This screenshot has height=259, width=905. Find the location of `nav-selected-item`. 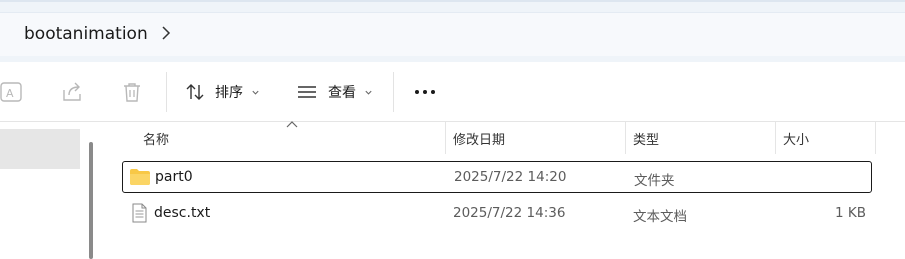

nav-selected-item is located at coordinates (40, 149).